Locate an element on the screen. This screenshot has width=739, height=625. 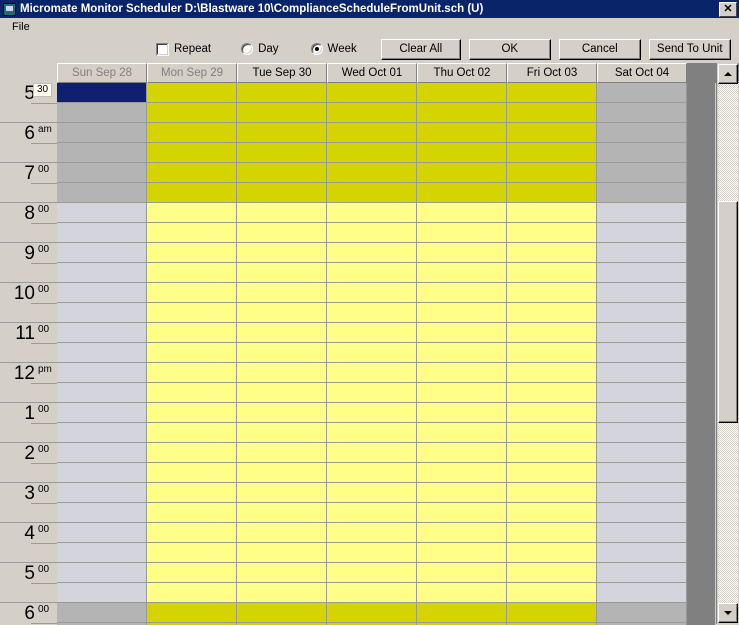
scrollbar-thumb is located at coordinates (728, 312).